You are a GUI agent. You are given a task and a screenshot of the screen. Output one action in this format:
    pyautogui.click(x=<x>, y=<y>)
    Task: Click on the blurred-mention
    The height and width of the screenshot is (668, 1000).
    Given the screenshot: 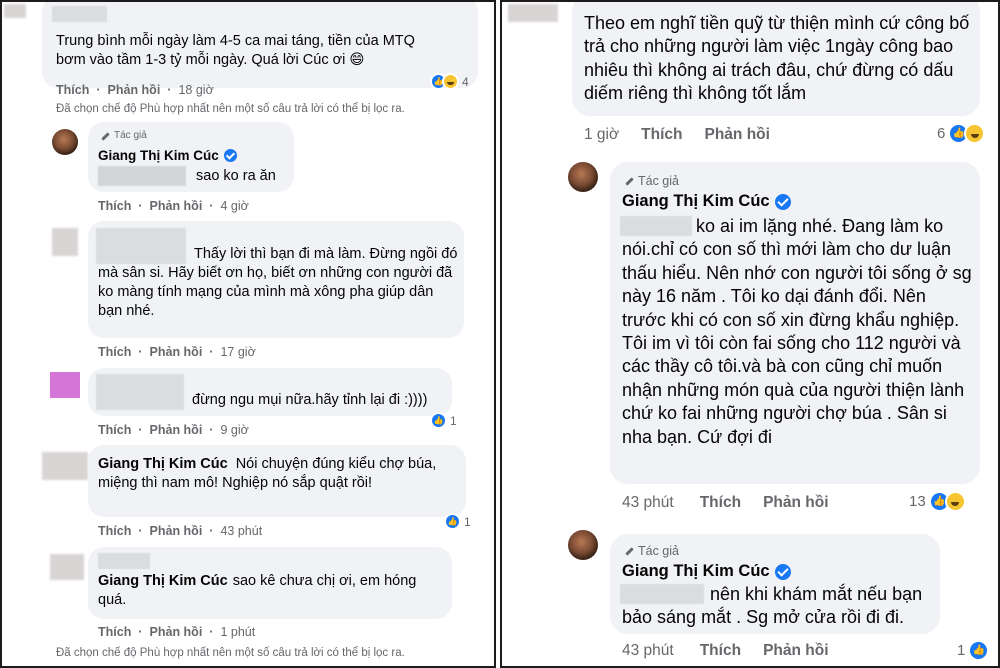 What is the action you would take?
    pyautogui.click(x=142, y=176)
    